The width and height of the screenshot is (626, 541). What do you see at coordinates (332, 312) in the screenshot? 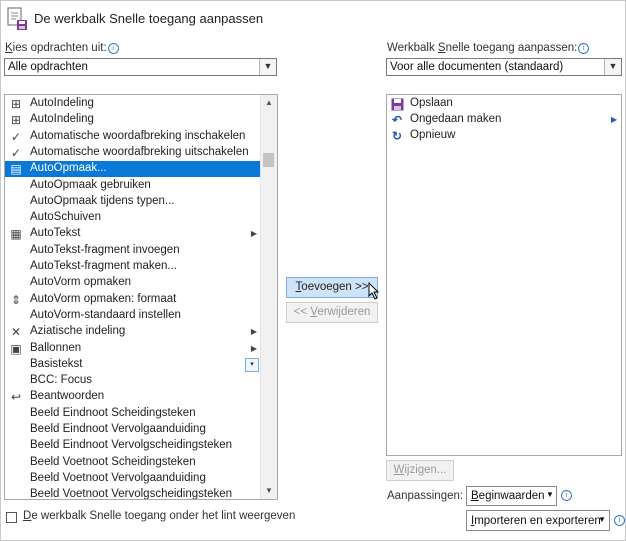
I see `remove-button: << Verwijderen` at bounding box center [332, 312].